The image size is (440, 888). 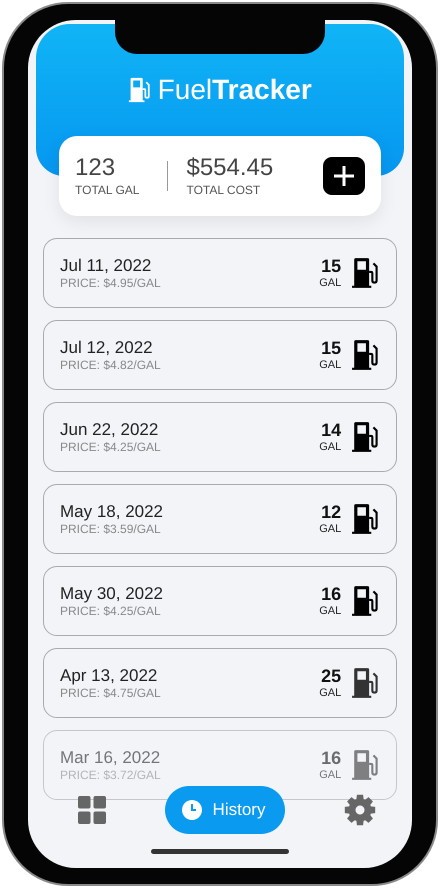 What do you see at coordinates (111, 529) in the screenshot?
I see `entry-price: PRICE: $3.59/GAL` at bounding box center [111, 529].